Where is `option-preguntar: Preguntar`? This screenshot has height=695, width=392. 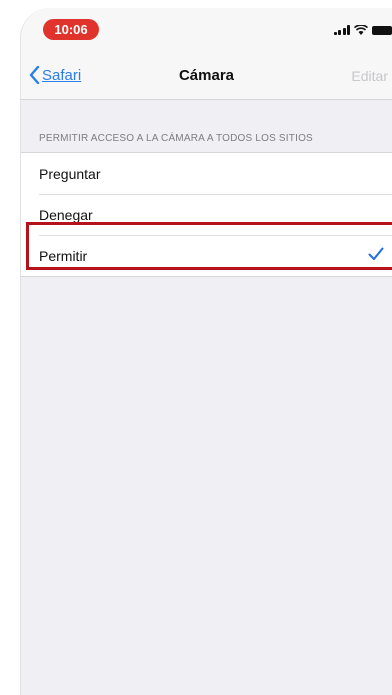 option-preguntar: Preguntar is located at coordinates (206, 173).